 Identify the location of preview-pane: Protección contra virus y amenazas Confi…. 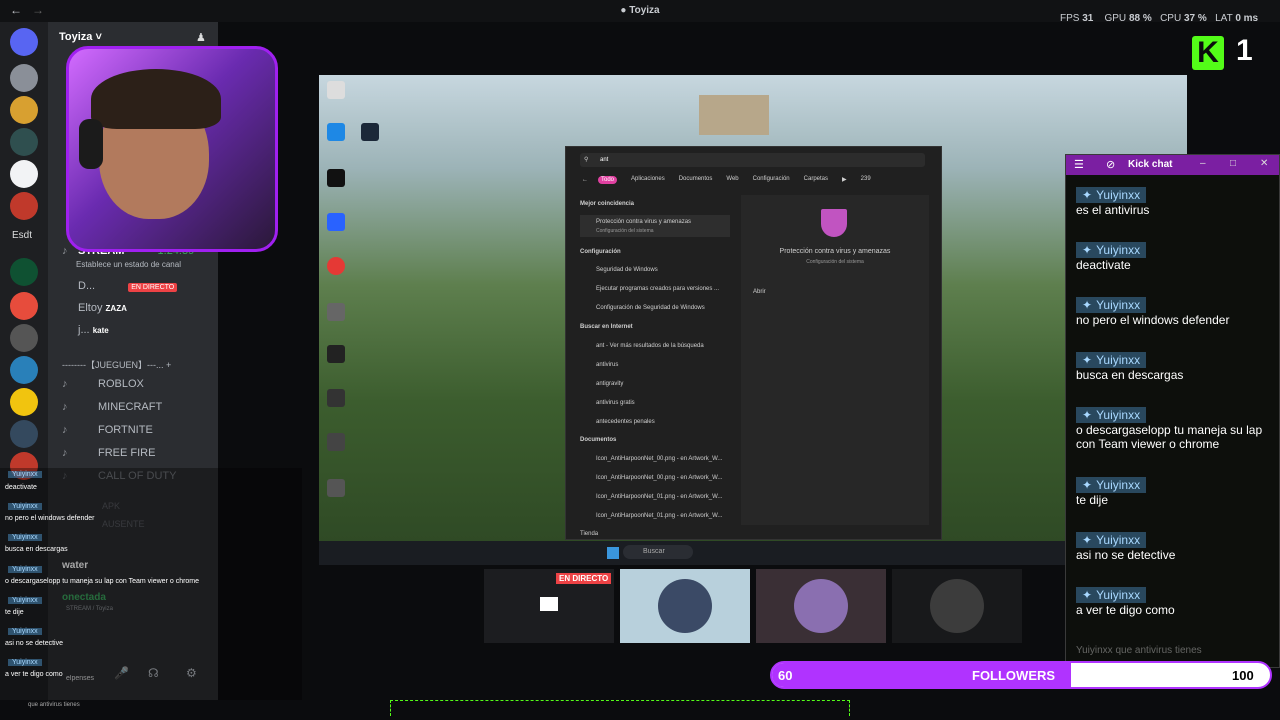
(835, 360).